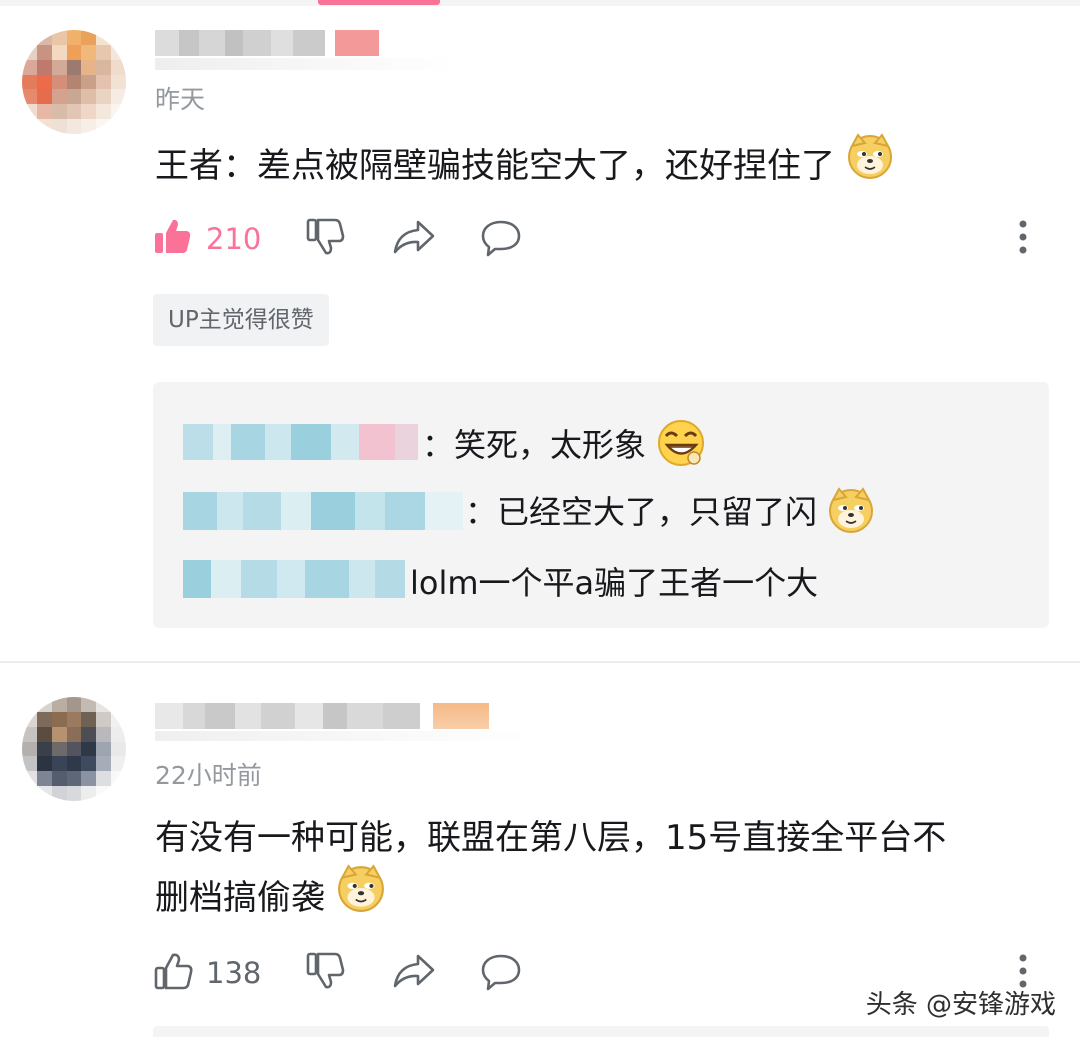 The height and width of the screenshot is (1037, 1080). What do you see at coordinates (379, 2) in the screenshot?
I see `tab-indicator` at bounding box center [379, 2].